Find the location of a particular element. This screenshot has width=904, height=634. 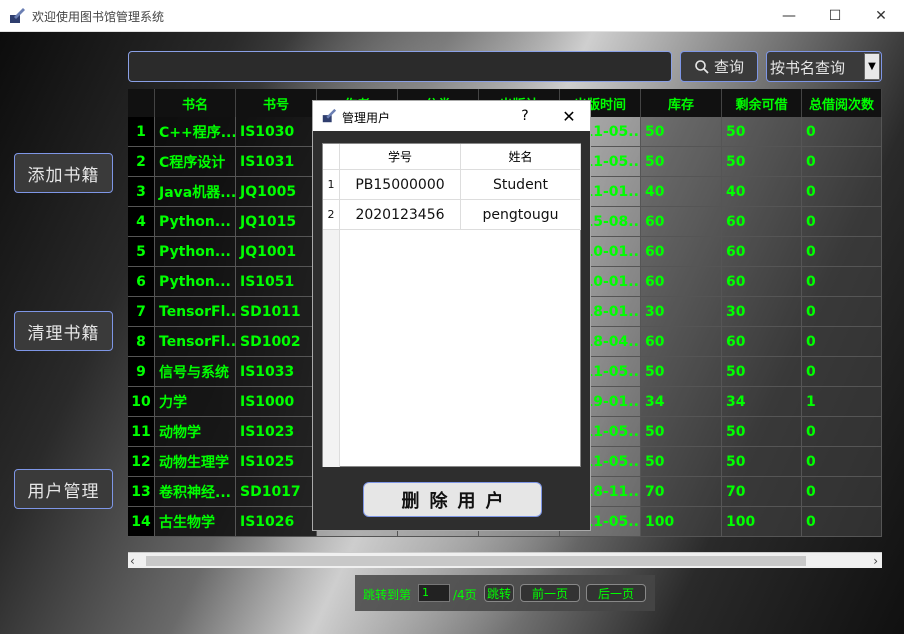

table-cell: IS1033 is located at coordinates (276, 372).